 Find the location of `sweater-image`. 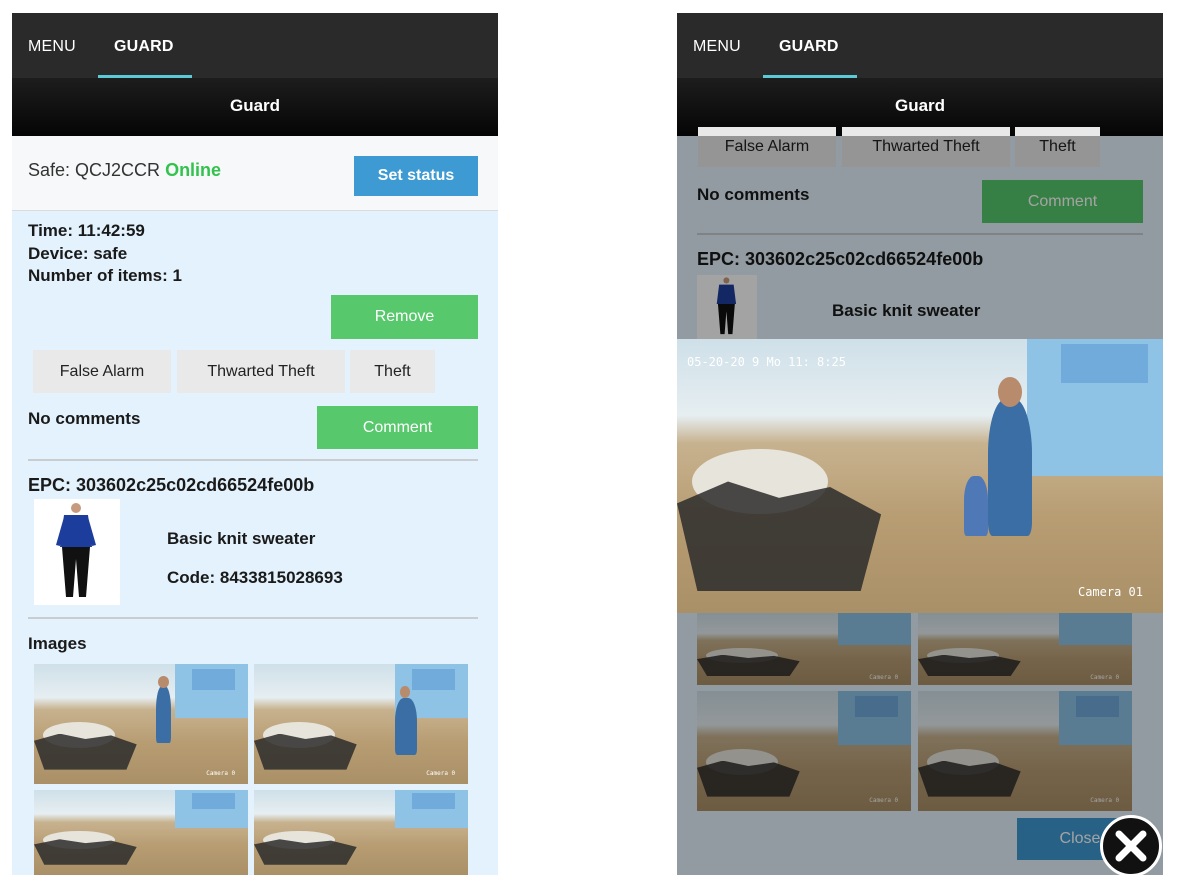

sweater-image is located at coordinates (77, 552).